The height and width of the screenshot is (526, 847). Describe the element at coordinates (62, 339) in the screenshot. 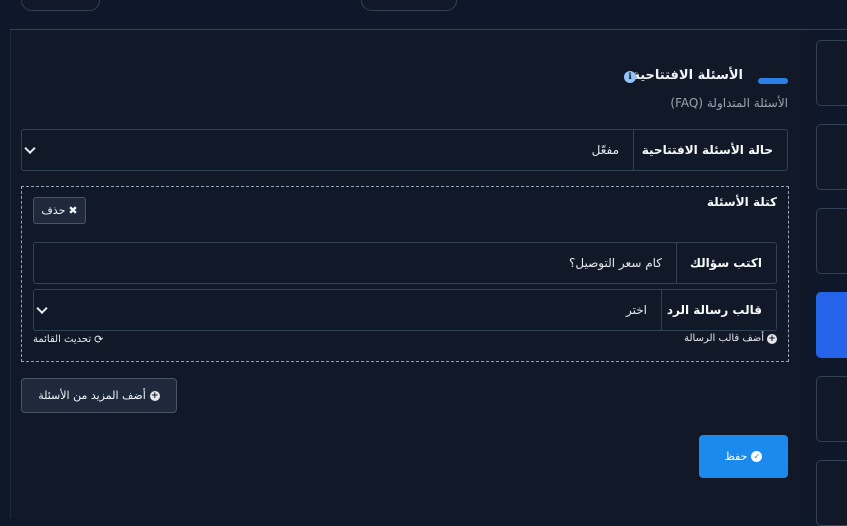

I see `refresh-list-label: تحديث القائمة` at that location.